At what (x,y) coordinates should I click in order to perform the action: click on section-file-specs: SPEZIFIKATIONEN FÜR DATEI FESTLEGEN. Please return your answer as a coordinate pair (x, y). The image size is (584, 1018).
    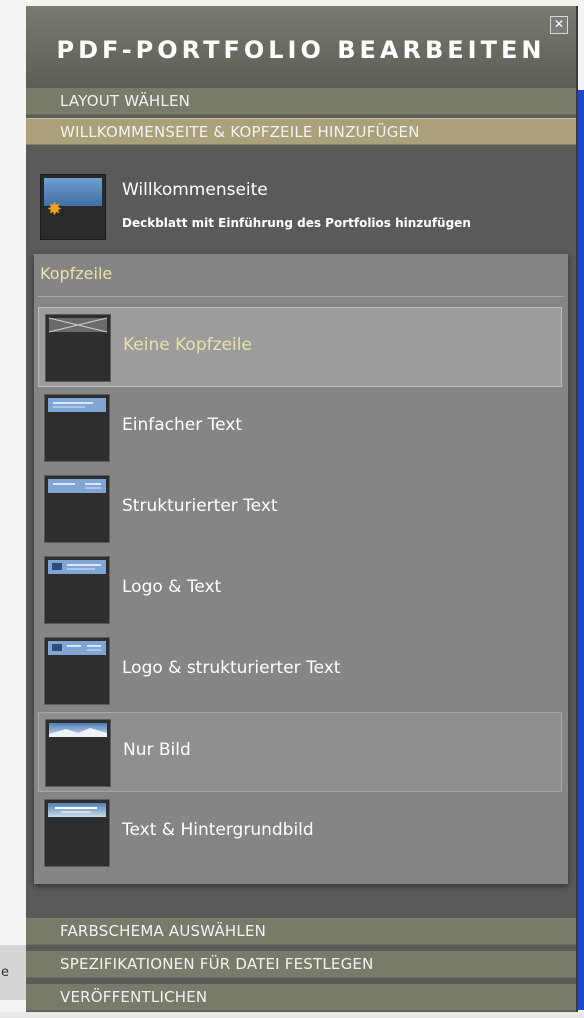
    Looking at the image, I should click on (301, 964).